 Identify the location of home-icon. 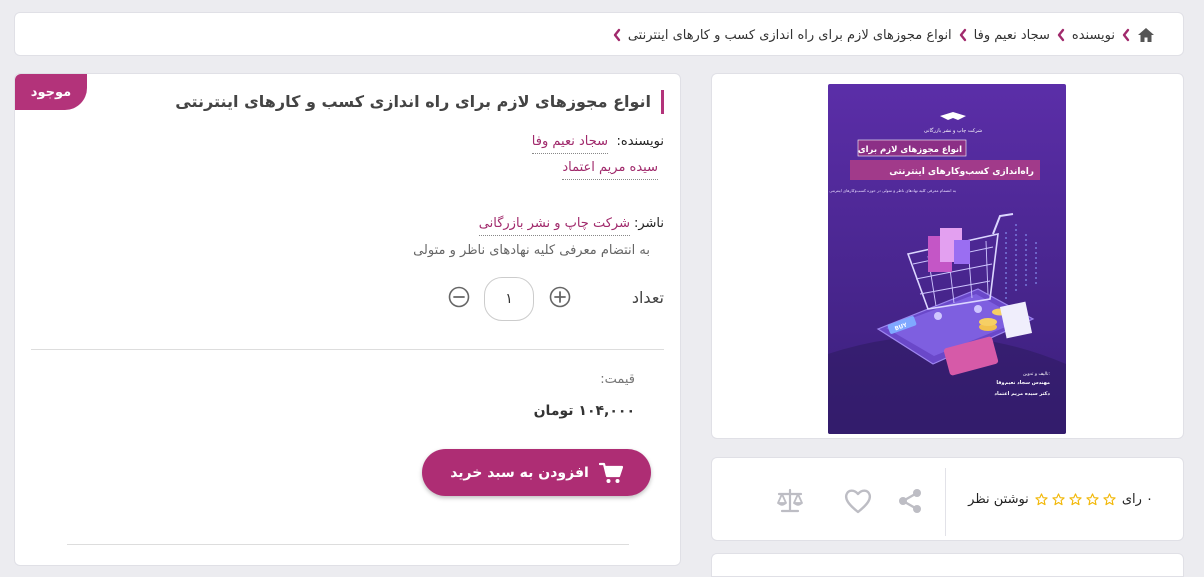
(1146, 35).